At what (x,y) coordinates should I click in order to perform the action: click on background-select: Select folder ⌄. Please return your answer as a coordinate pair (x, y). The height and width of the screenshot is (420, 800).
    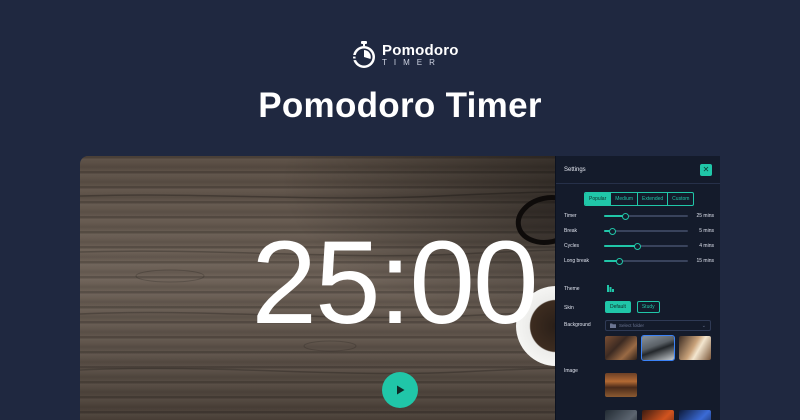
    Looking at the image, I should click on (658, 325).